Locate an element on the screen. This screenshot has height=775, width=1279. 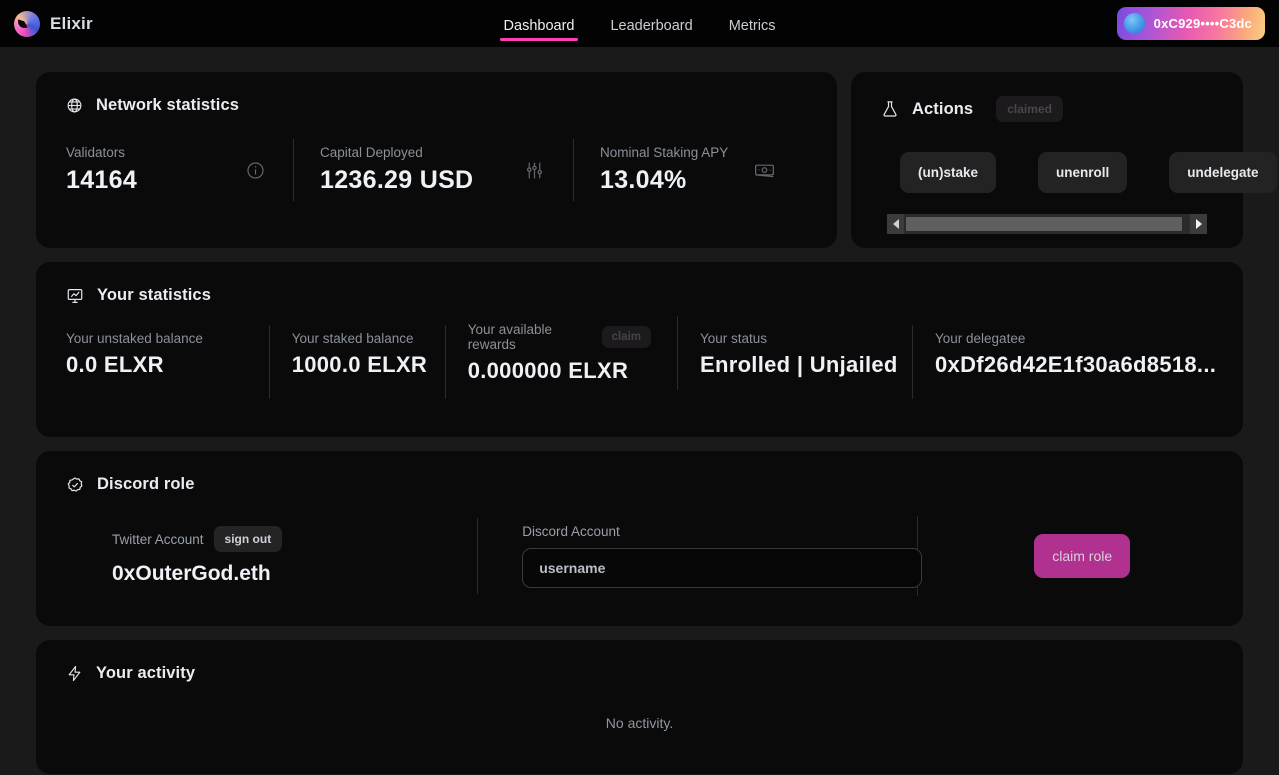
lightning-bolt-icon is located at coordinates (74, 673).